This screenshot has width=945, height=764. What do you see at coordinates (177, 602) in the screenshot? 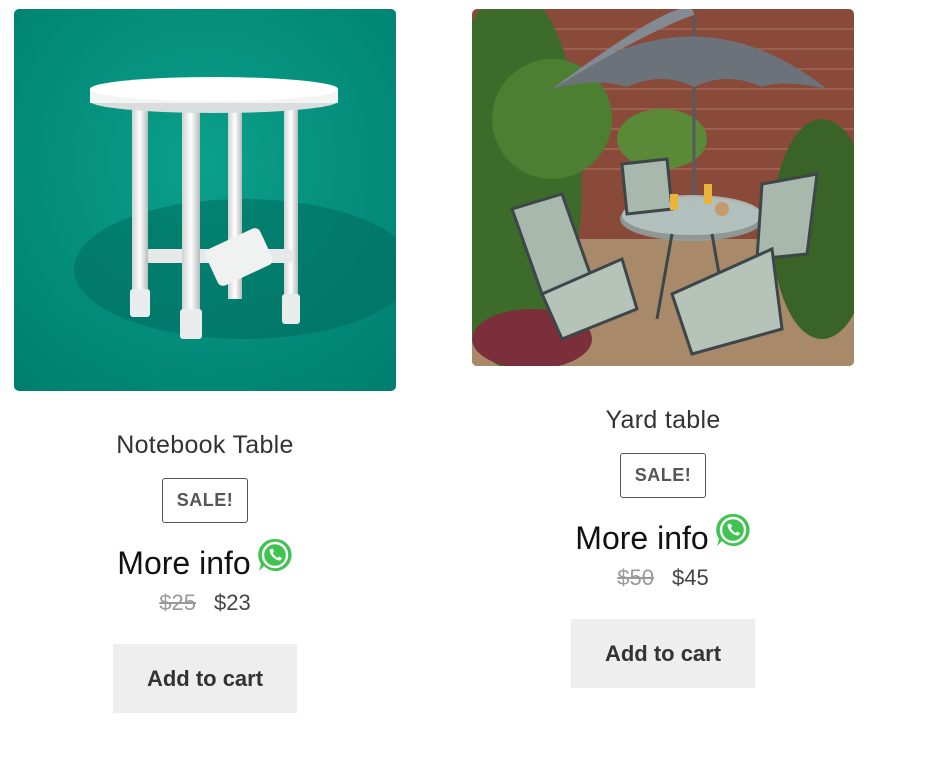
I see `original-price: $25` at bounding box center [177, 602].